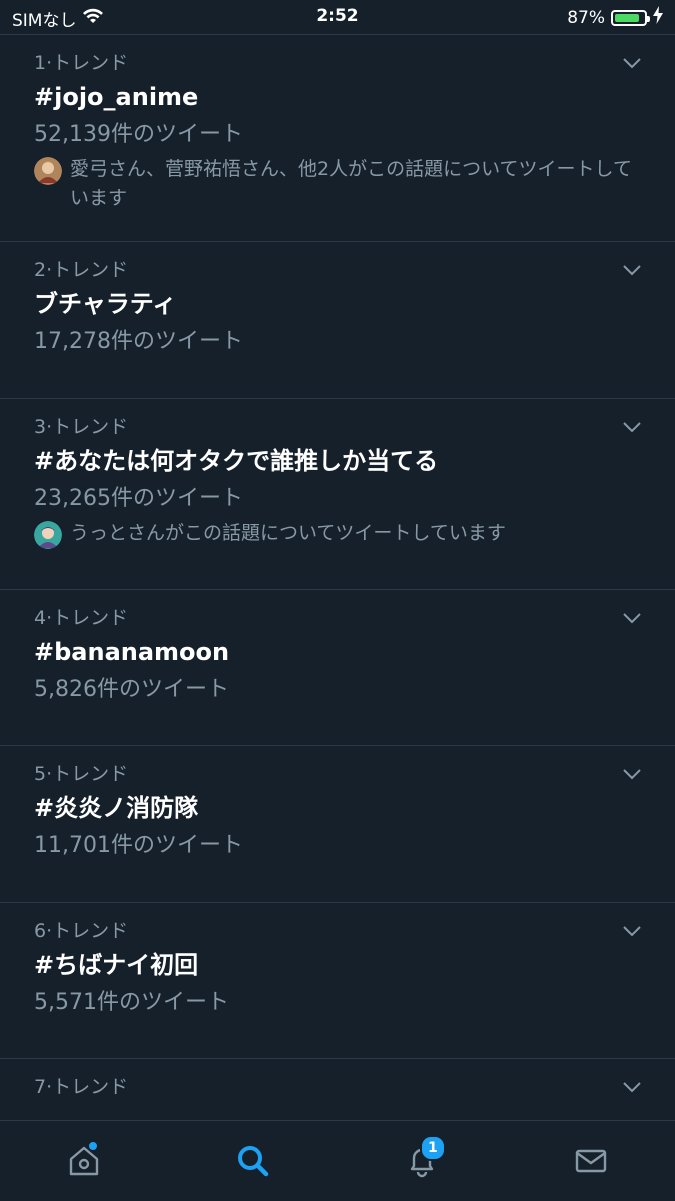 Image resolution: width=675 pixels, height=1201 pixels. What do you see at coordinates (337, 824) in the screenshot?
I see `trend-item: 5·トレンド #炎炎ノ消防隊 11,701件のツイート` at bounding box center [337, 824].